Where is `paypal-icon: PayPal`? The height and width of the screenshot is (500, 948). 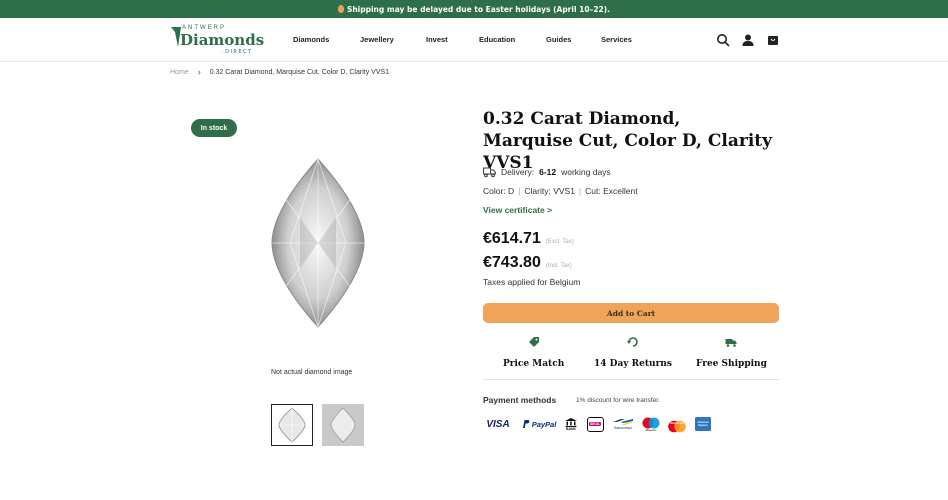 paypal-icon: PayPal is located at coordinates (539, 424).